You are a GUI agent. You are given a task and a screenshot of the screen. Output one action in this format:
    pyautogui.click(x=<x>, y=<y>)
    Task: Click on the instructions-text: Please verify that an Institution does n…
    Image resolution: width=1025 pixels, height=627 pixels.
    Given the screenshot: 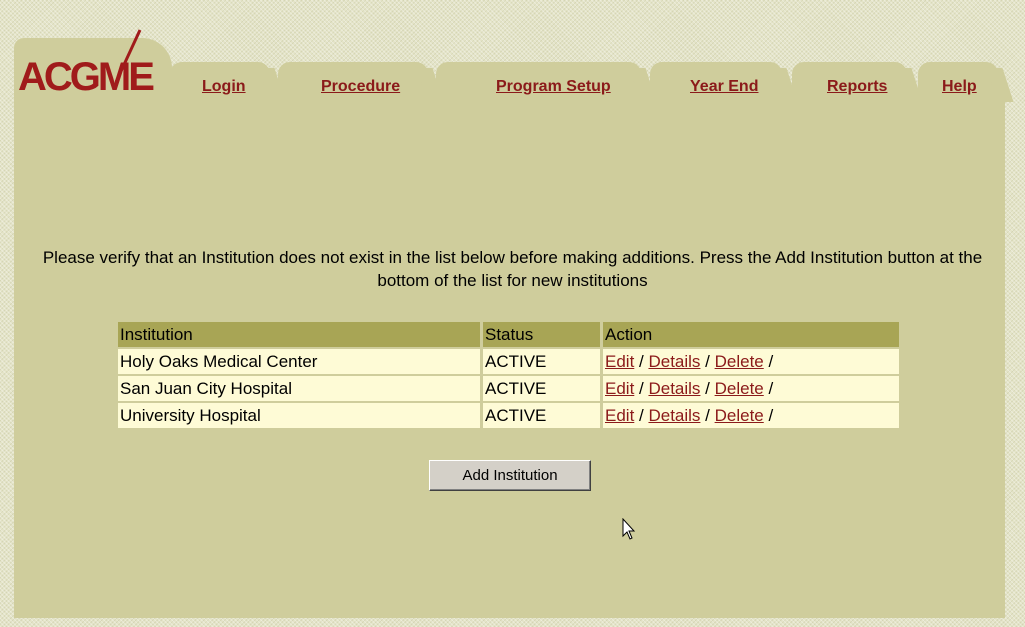 What is the action you would take?
    pyautogui.click(x=512, y=269)
    